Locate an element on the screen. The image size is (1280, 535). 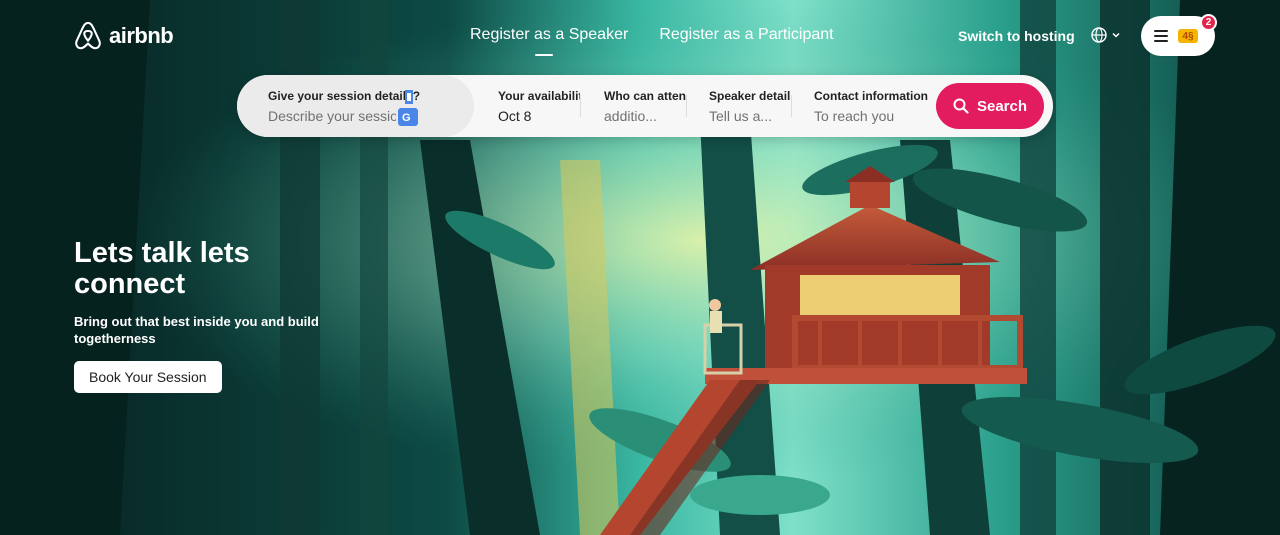
search-button: Search is located at coordinates (990, 106).